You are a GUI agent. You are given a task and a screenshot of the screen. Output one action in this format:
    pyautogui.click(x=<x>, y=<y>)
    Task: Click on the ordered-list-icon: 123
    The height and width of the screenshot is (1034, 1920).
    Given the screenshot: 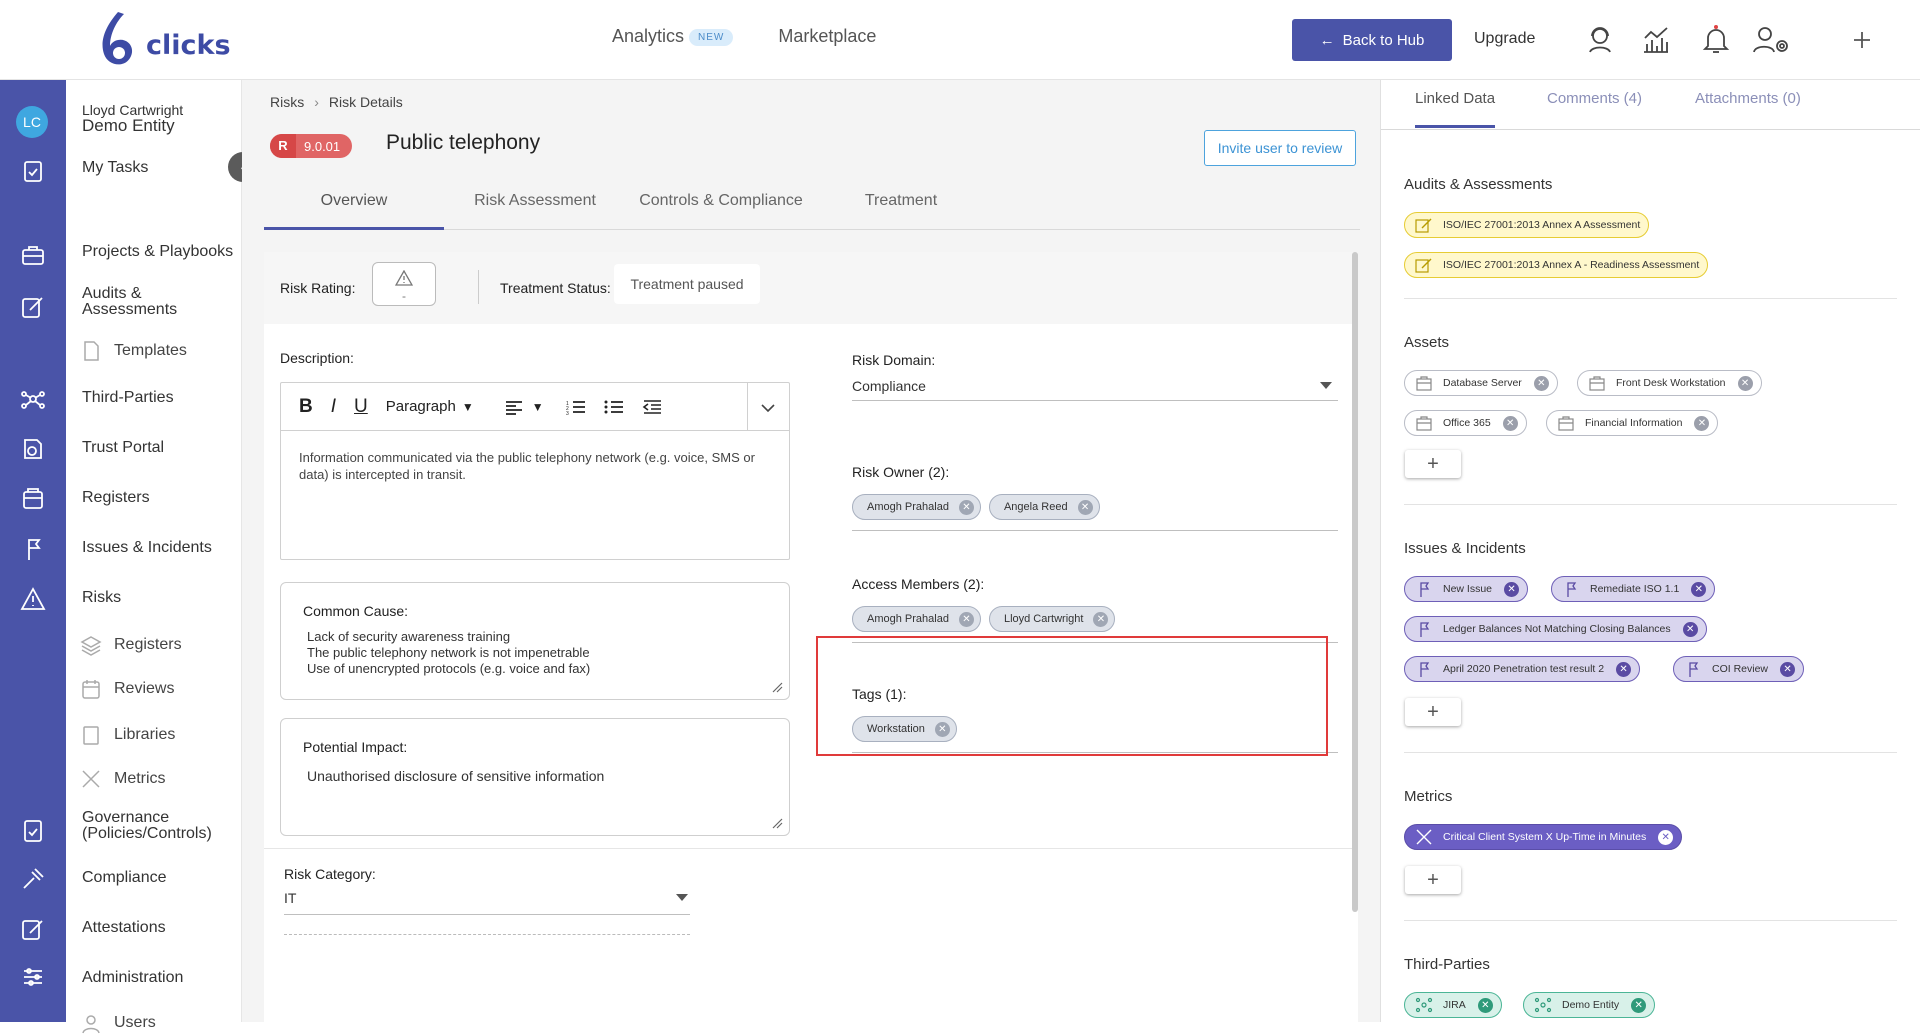 What is the action you would take?
    pyautogui.click(x=576, y=407)
    